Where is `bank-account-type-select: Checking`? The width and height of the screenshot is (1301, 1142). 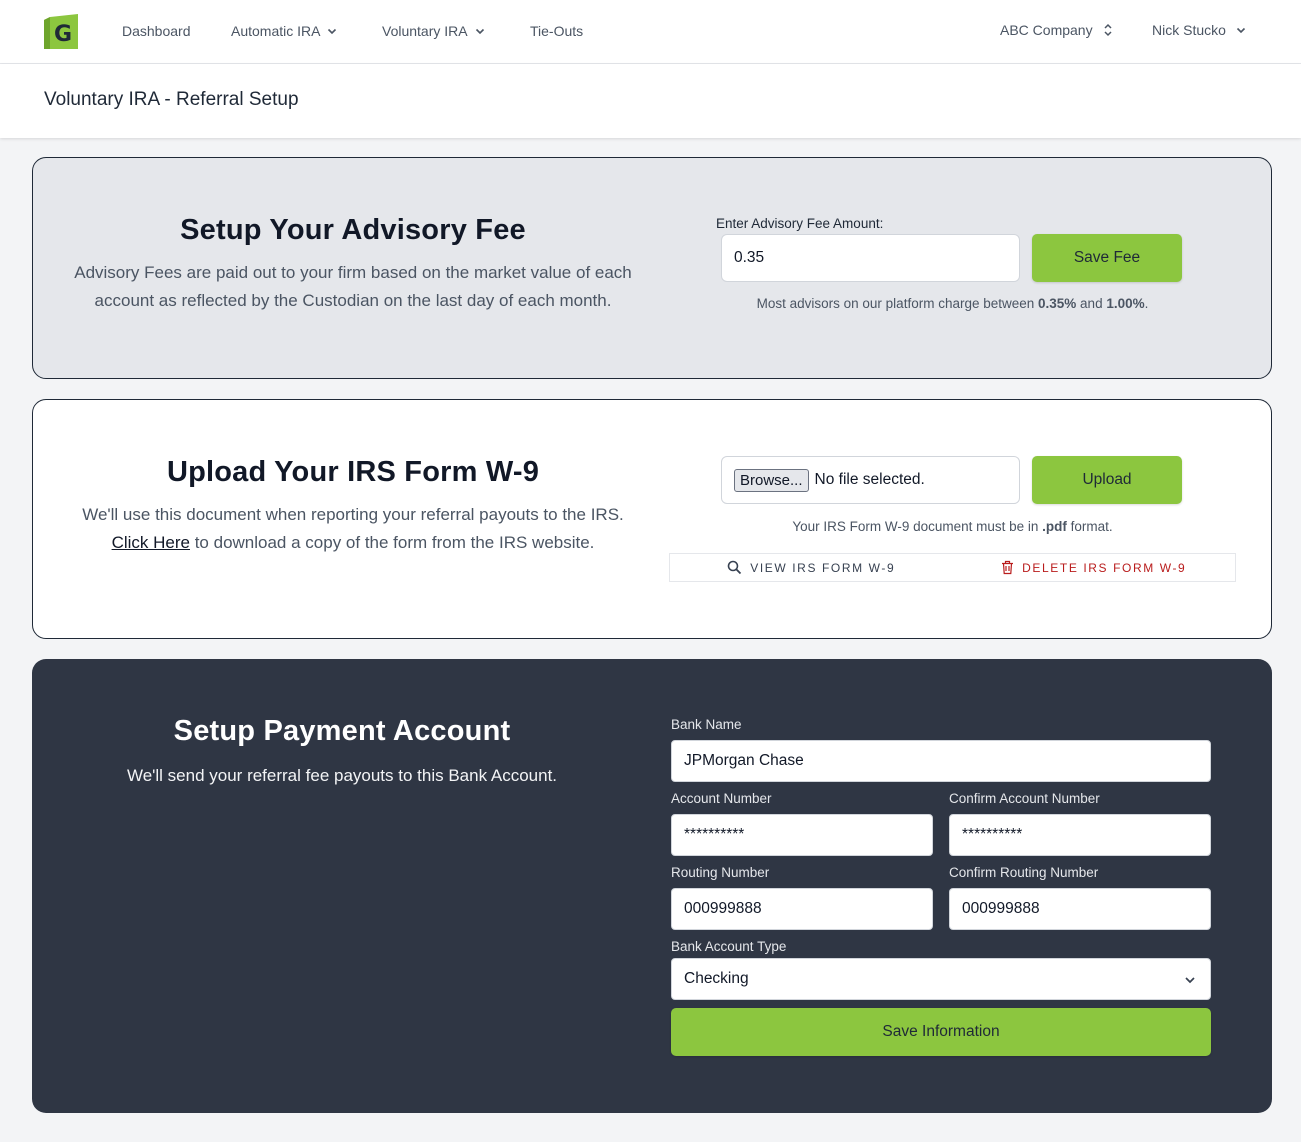
bank-account-type-select: Checking is located at coordinates (941, 979).